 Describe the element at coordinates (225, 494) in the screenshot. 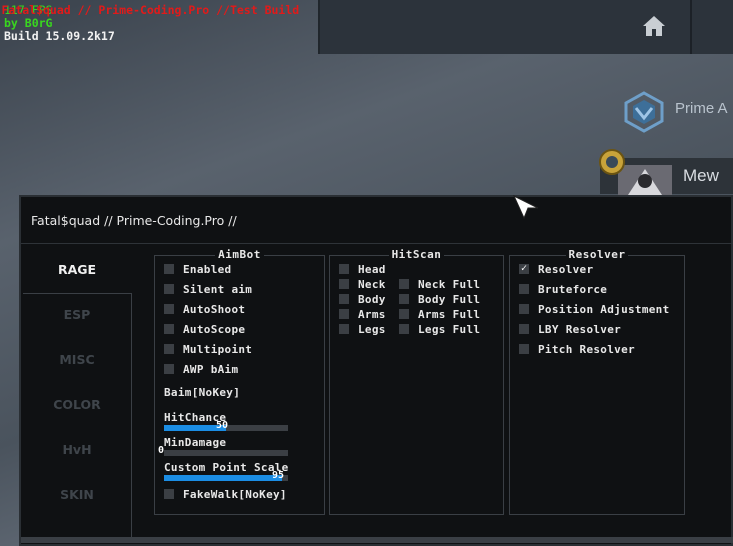

I see `fakewalk-checkbox: FakeWalk[NoKey]` at that location.